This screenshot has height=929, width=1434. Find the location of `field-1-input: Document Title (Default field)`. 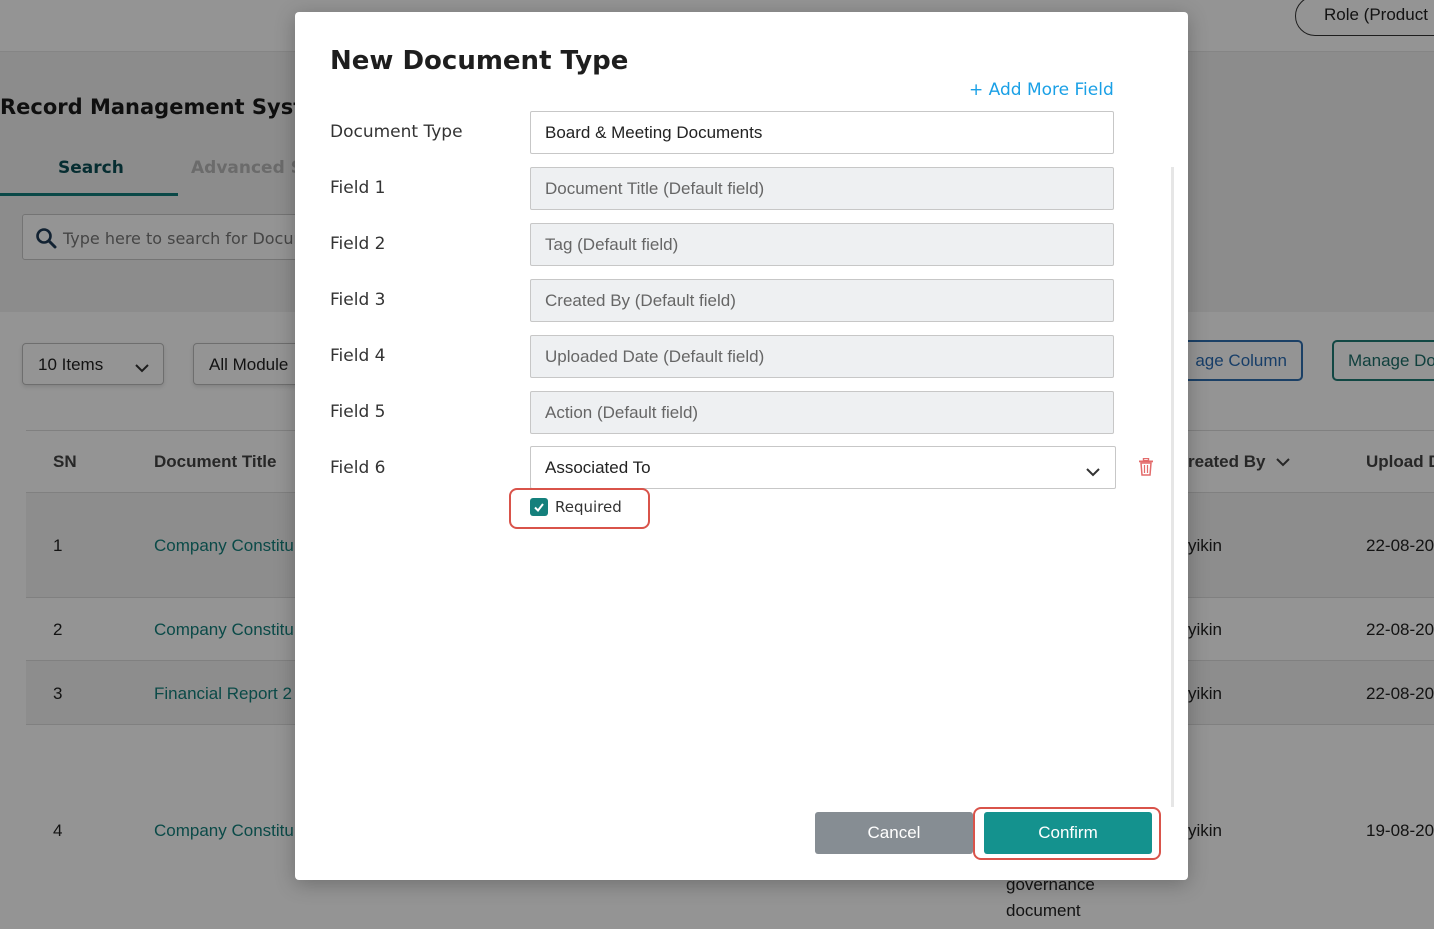

field-1-input: Document Title (Default field) is located at coordinates (822, 188).